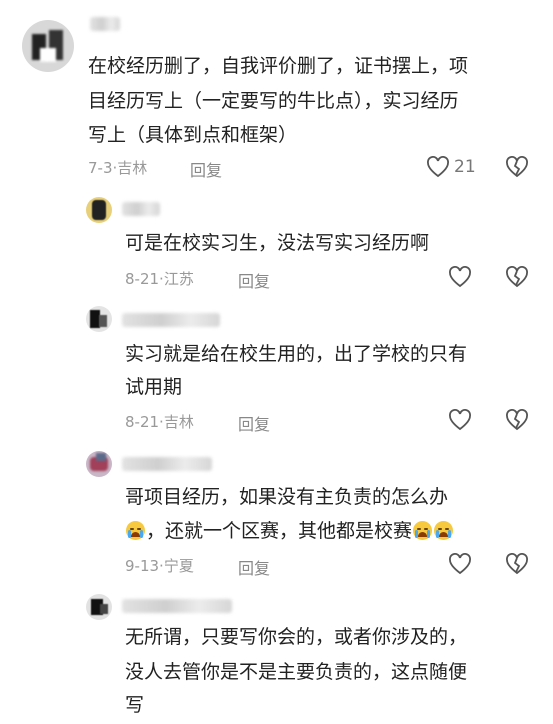 Image resolution: width=553 pixels, height=724 pixels. Describe the element at coordinates (154, 387) in the screenshot. I see `comment-text: 试用期` at that location.